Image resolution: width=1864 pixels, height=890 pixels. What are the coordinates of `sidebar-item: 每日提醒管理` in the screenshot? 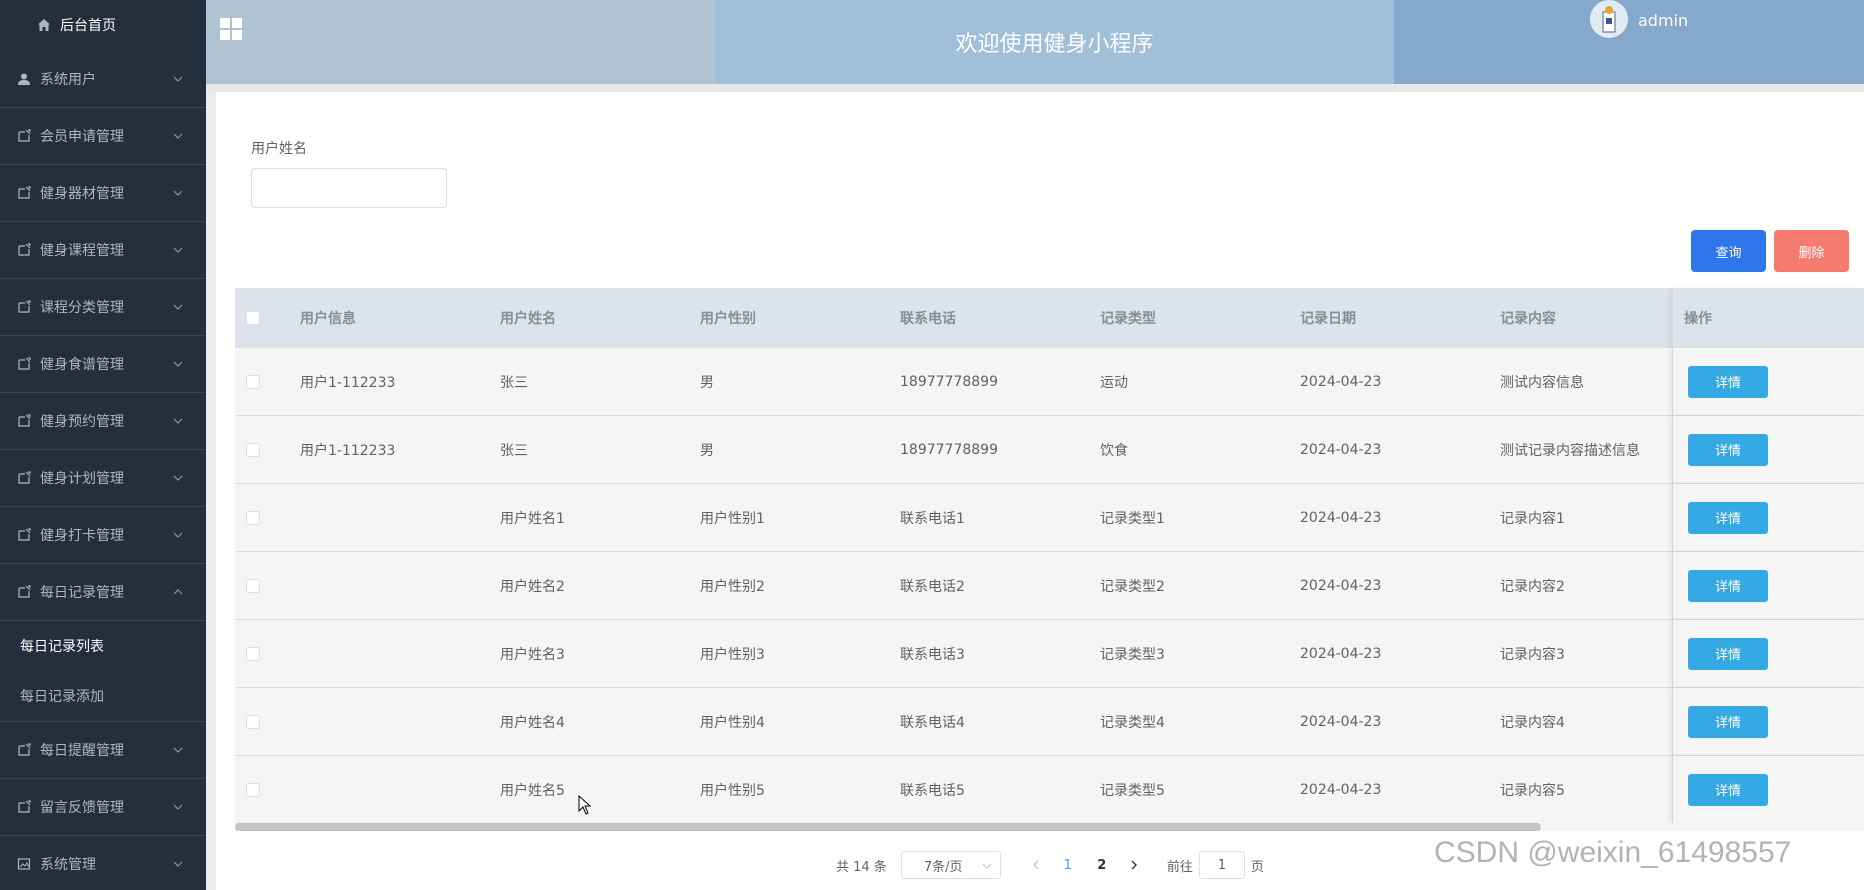 It's located at (103, 750).